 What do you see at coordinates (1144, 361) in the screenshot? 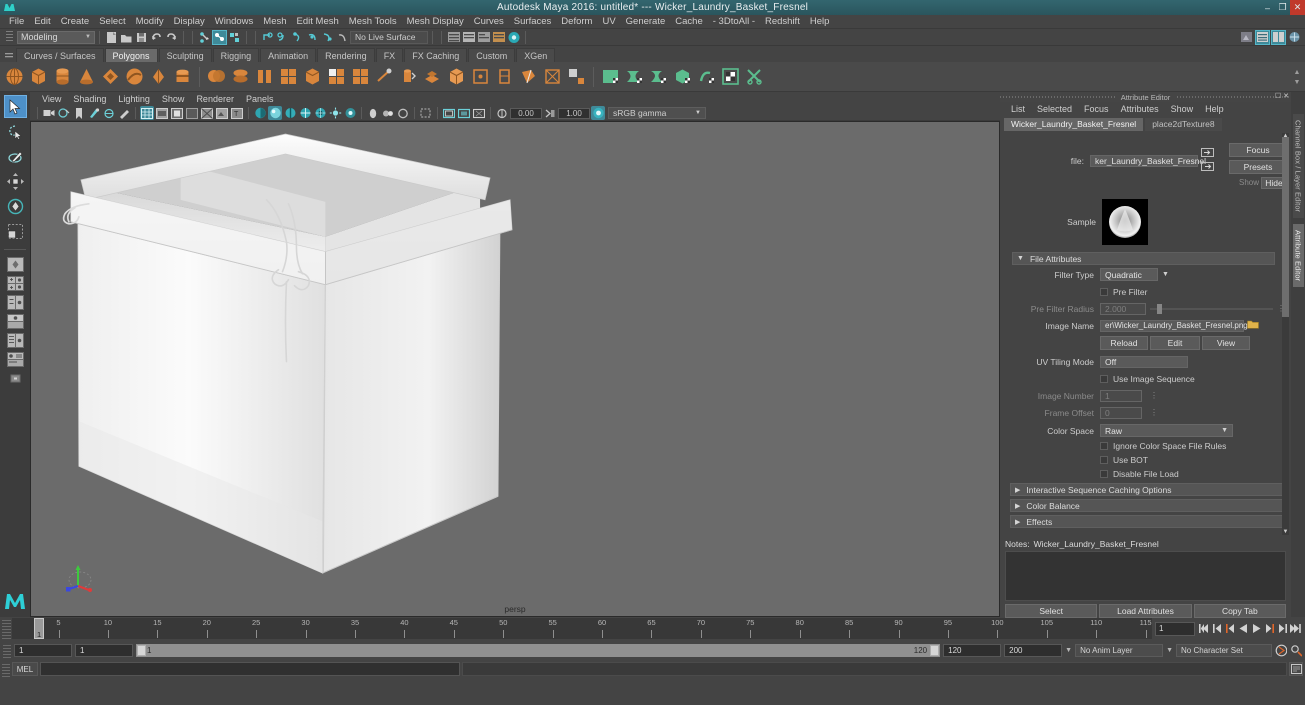
I see `uv-tiling-mode-select: Off` at bounding box center [1144, 361].